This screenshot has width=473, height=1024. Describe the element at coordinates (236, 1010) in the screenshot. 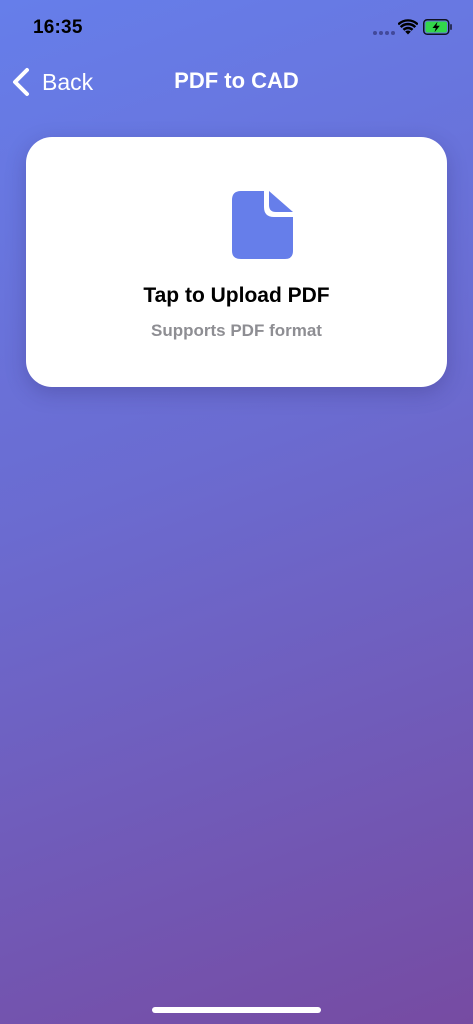

I see `home-indicator` at that location.